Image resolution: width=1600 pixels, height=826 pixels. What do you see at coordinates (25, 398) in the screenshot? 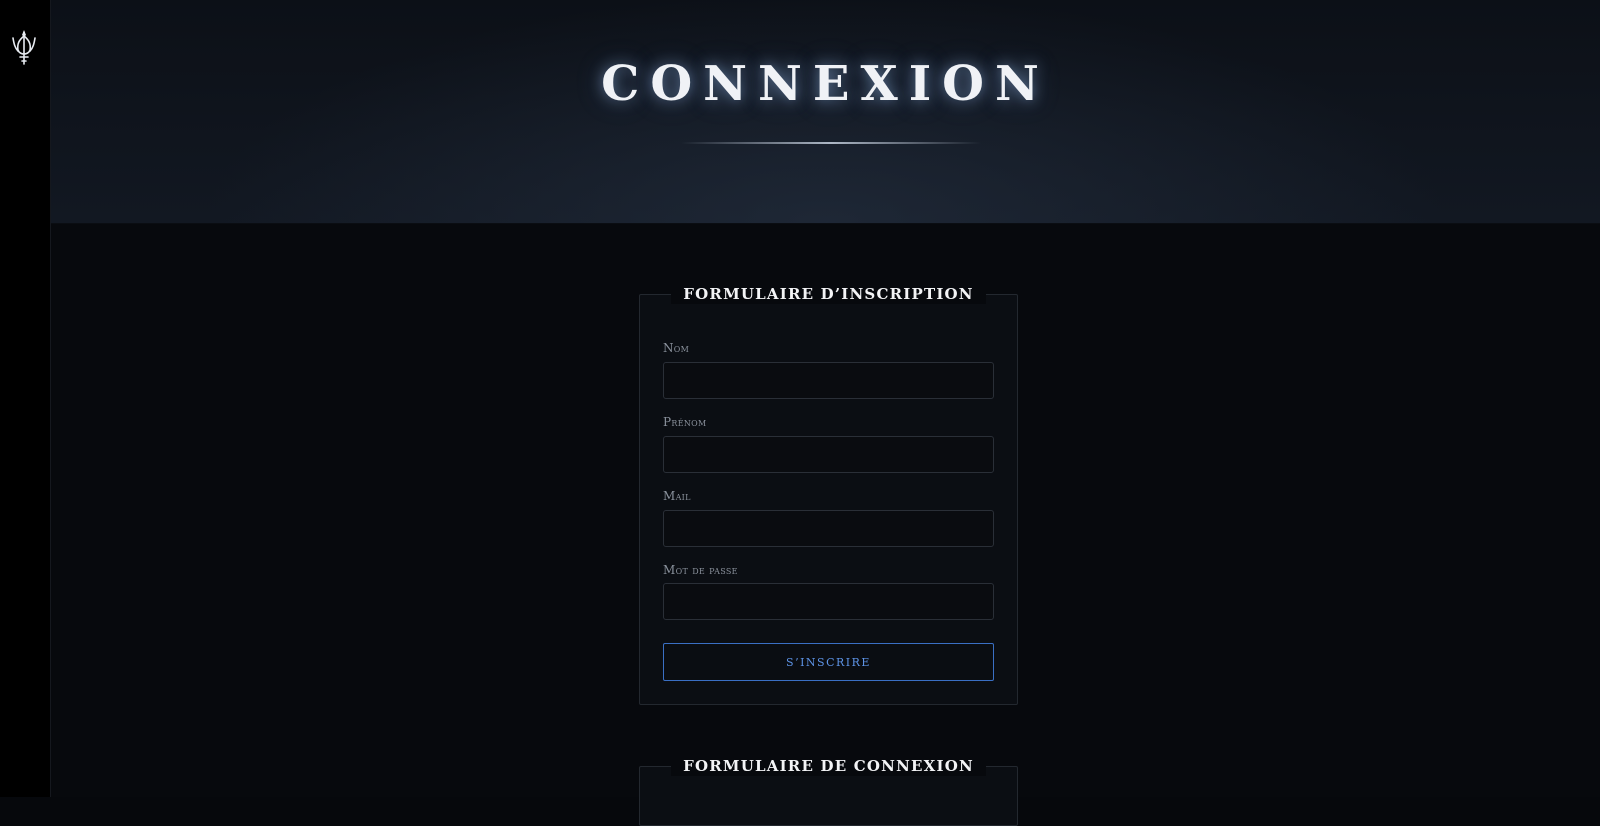
I see `sidebar` at bounding box center [25, 398].